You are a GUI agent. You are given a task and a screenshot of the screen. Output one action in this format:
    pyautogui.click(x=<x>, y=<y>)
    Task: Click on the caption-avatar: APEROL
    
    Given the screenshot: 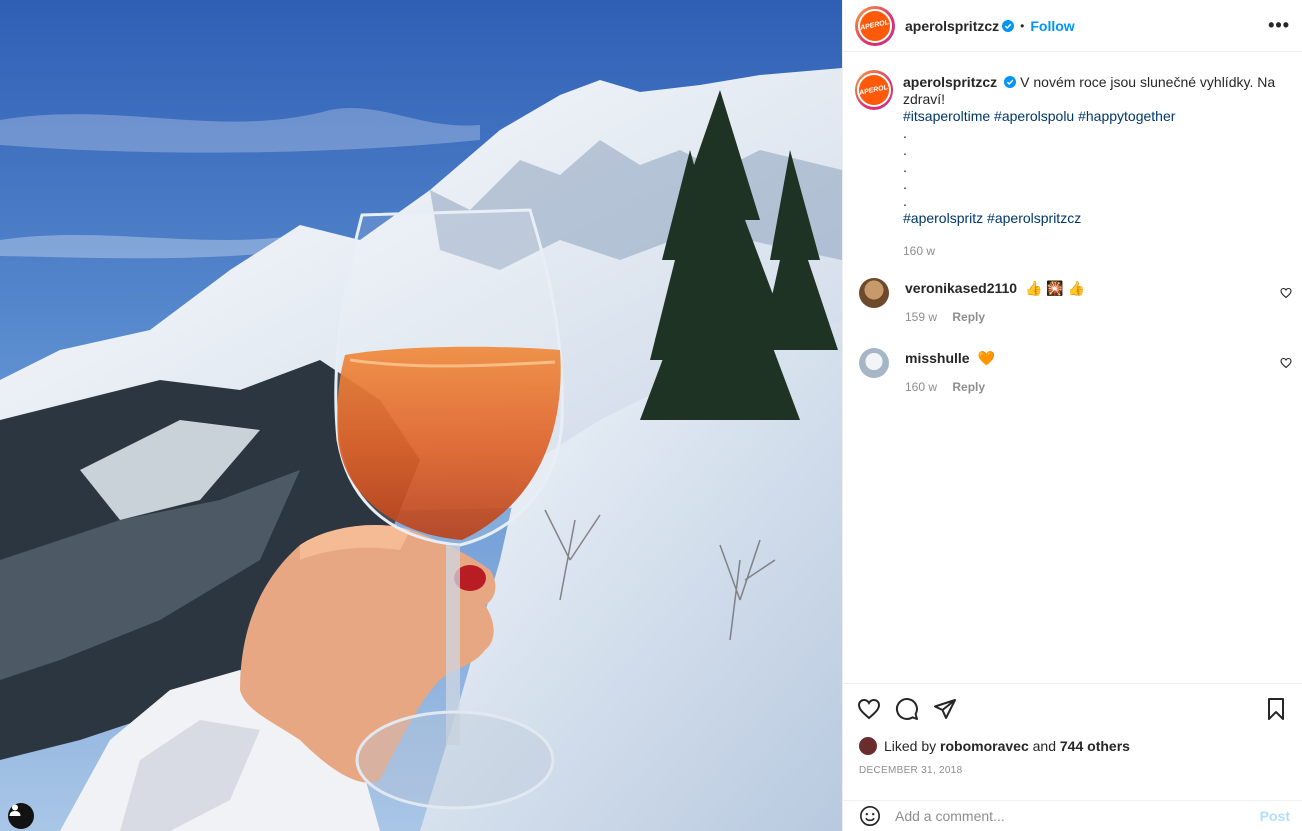 What is the action you would take?
    pyautogui.click(x=874, y=90)
    